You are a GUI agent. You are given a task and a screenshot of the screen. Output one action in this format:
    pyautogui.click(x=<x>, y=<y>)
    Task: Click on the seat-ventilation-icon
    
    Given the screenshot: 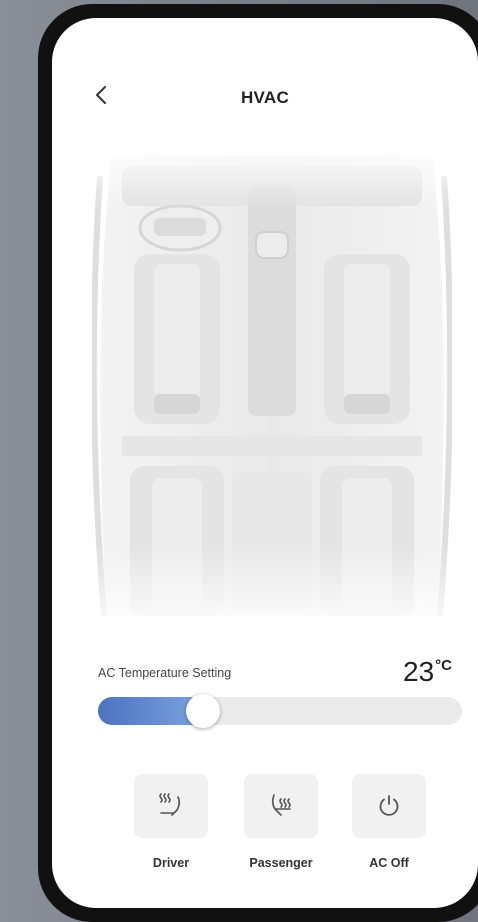 What is the action you would take?
    pyautogui.click(x=281, y=805)
    